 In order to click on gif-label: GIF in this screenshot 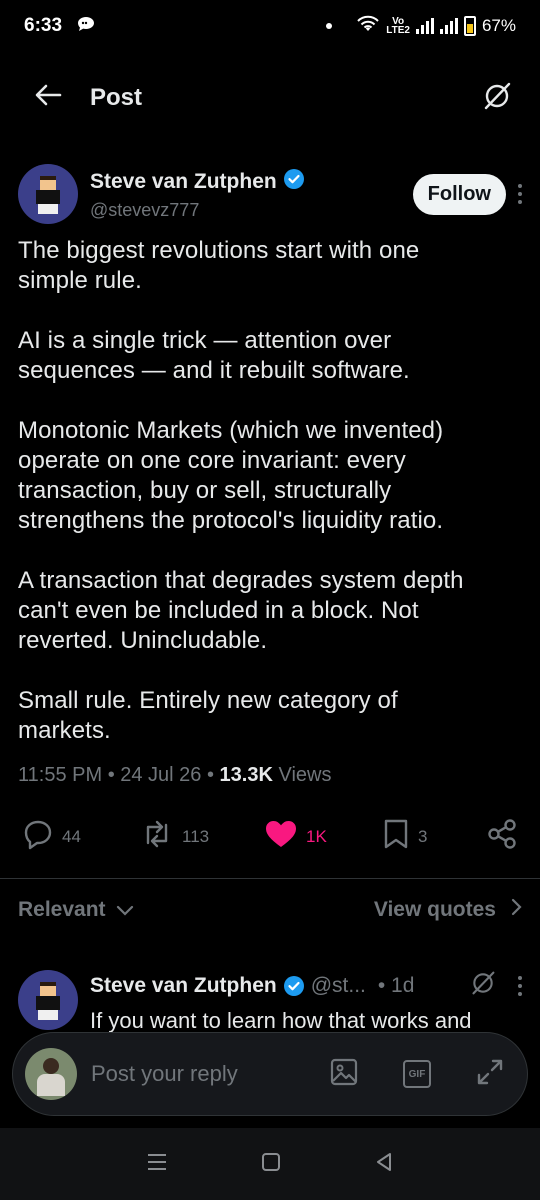, I will do `click(417, 1074)`.